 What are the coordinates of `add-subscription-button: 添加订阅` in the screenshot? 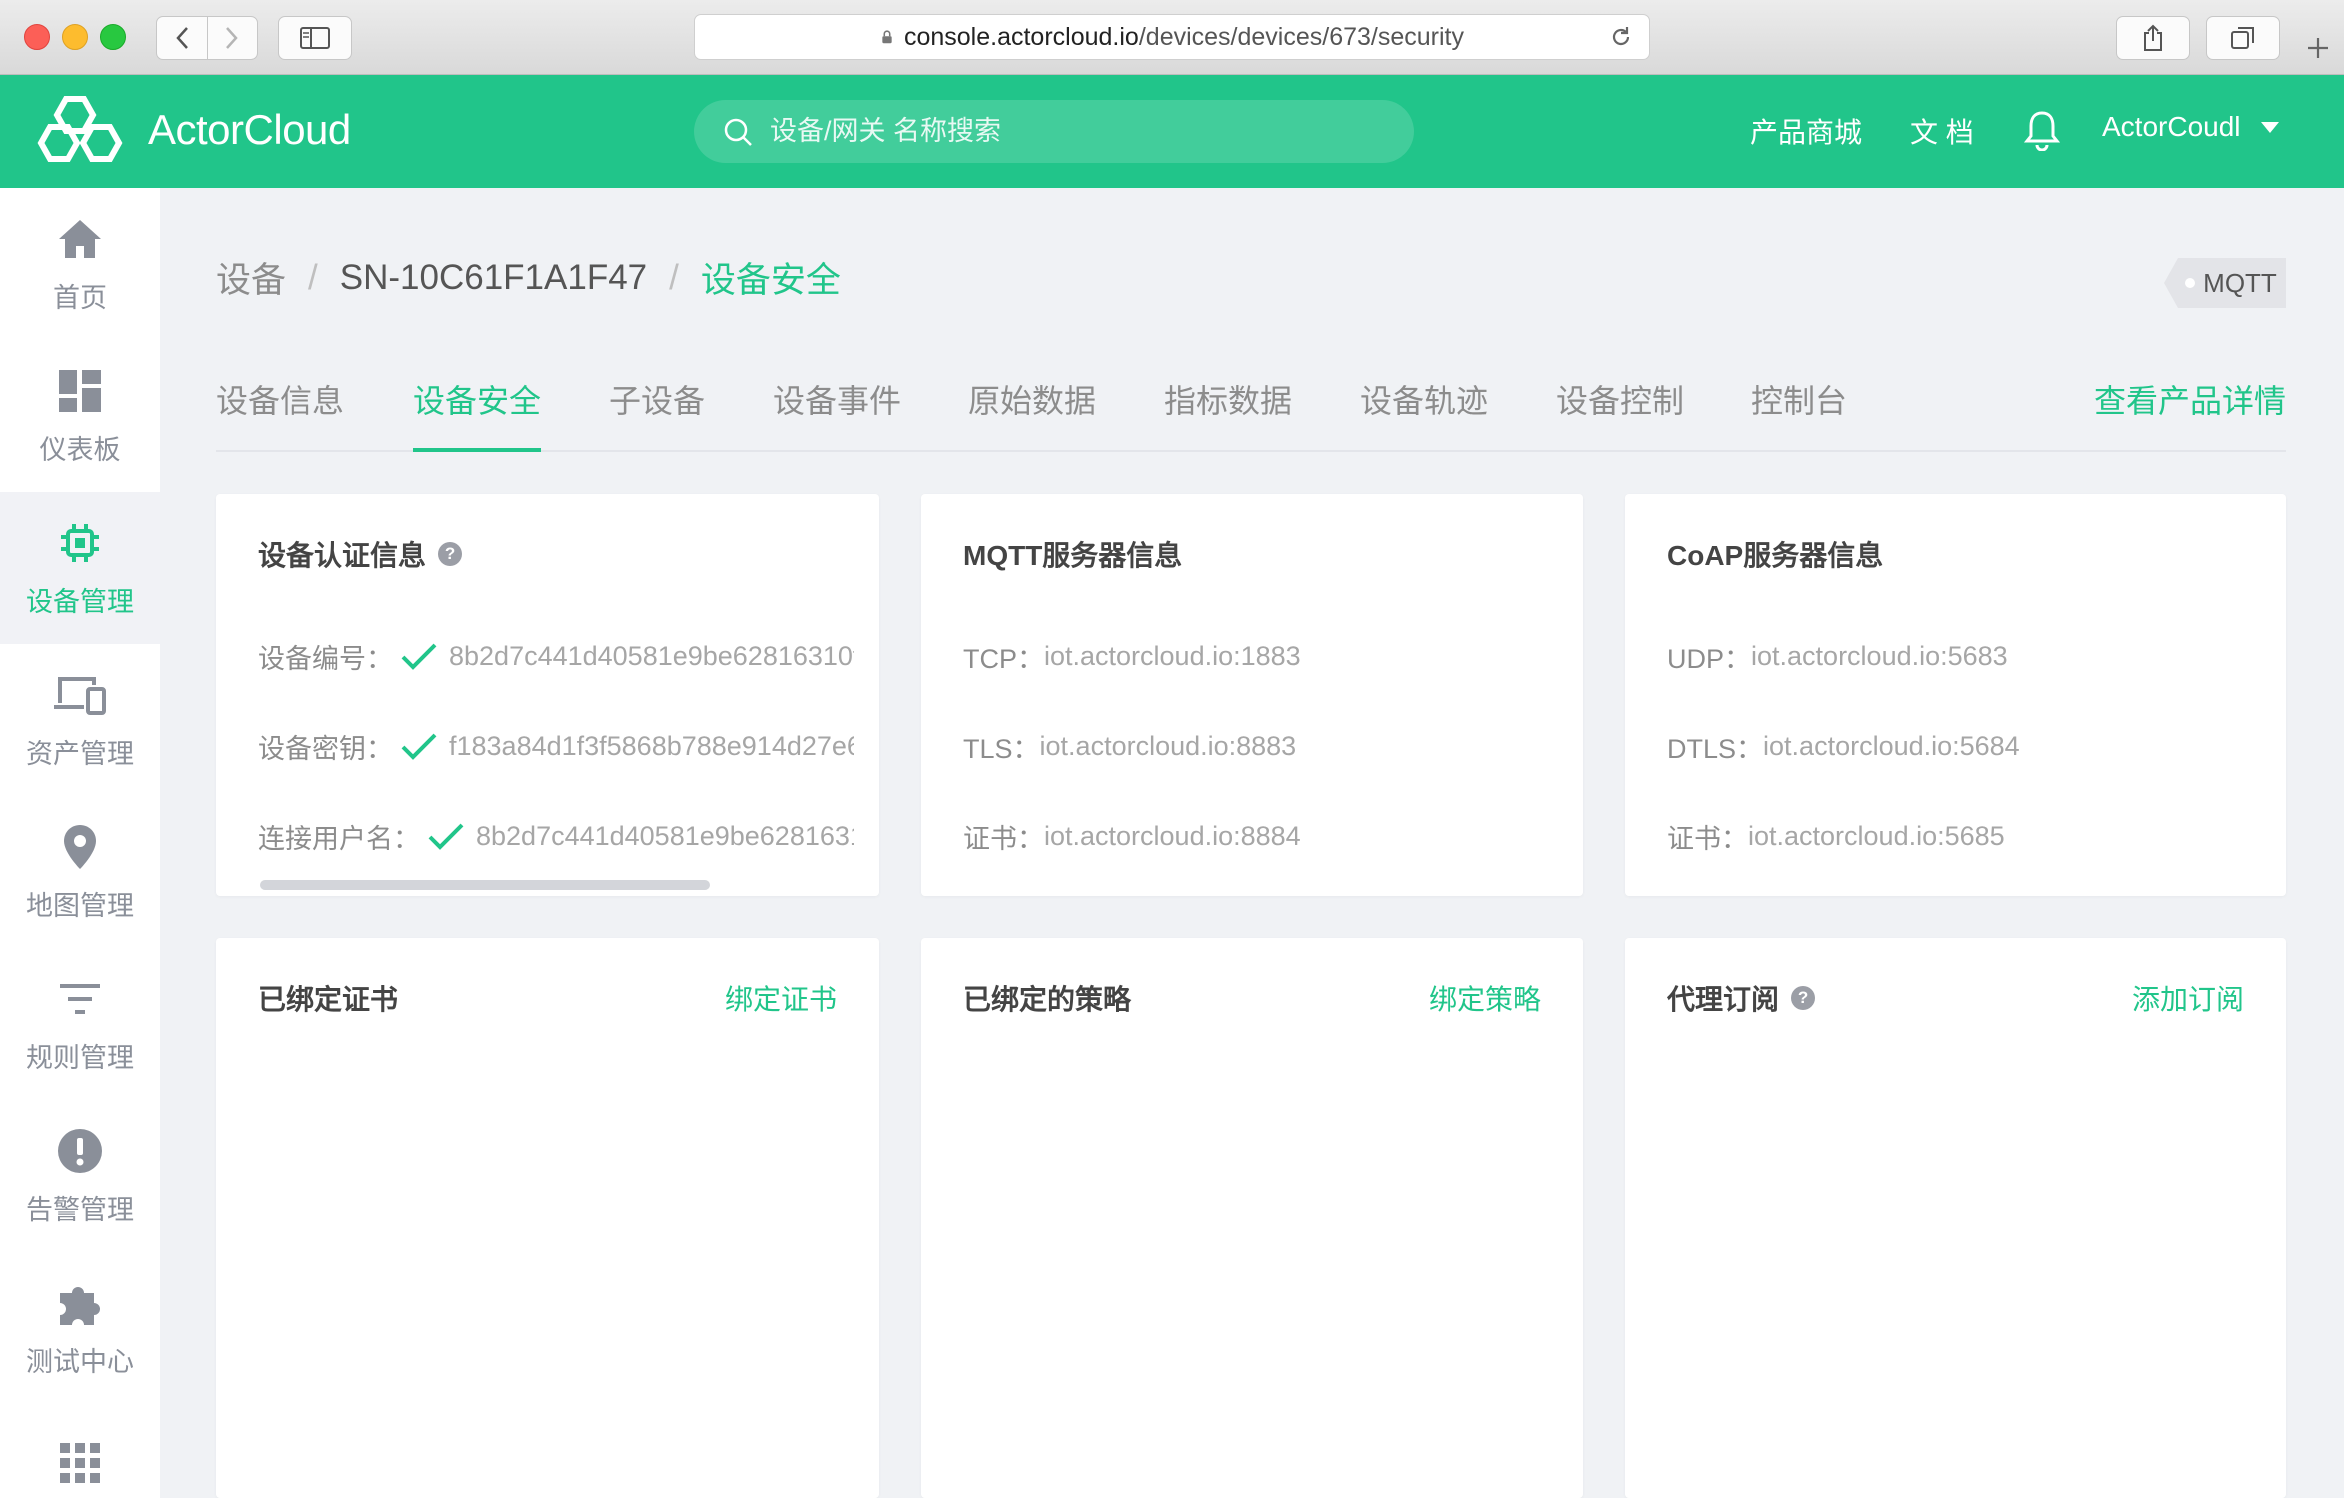 It's located at (2188, 998).